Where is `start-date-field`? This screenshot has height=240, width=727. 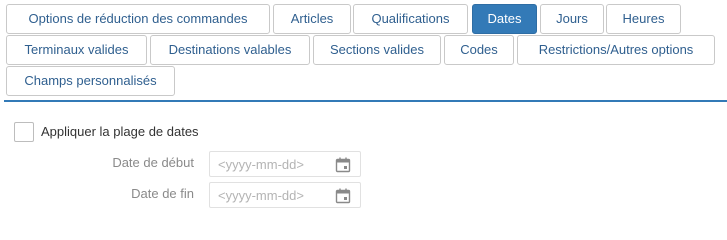
start-date-field is located at coordinates (285, 164).